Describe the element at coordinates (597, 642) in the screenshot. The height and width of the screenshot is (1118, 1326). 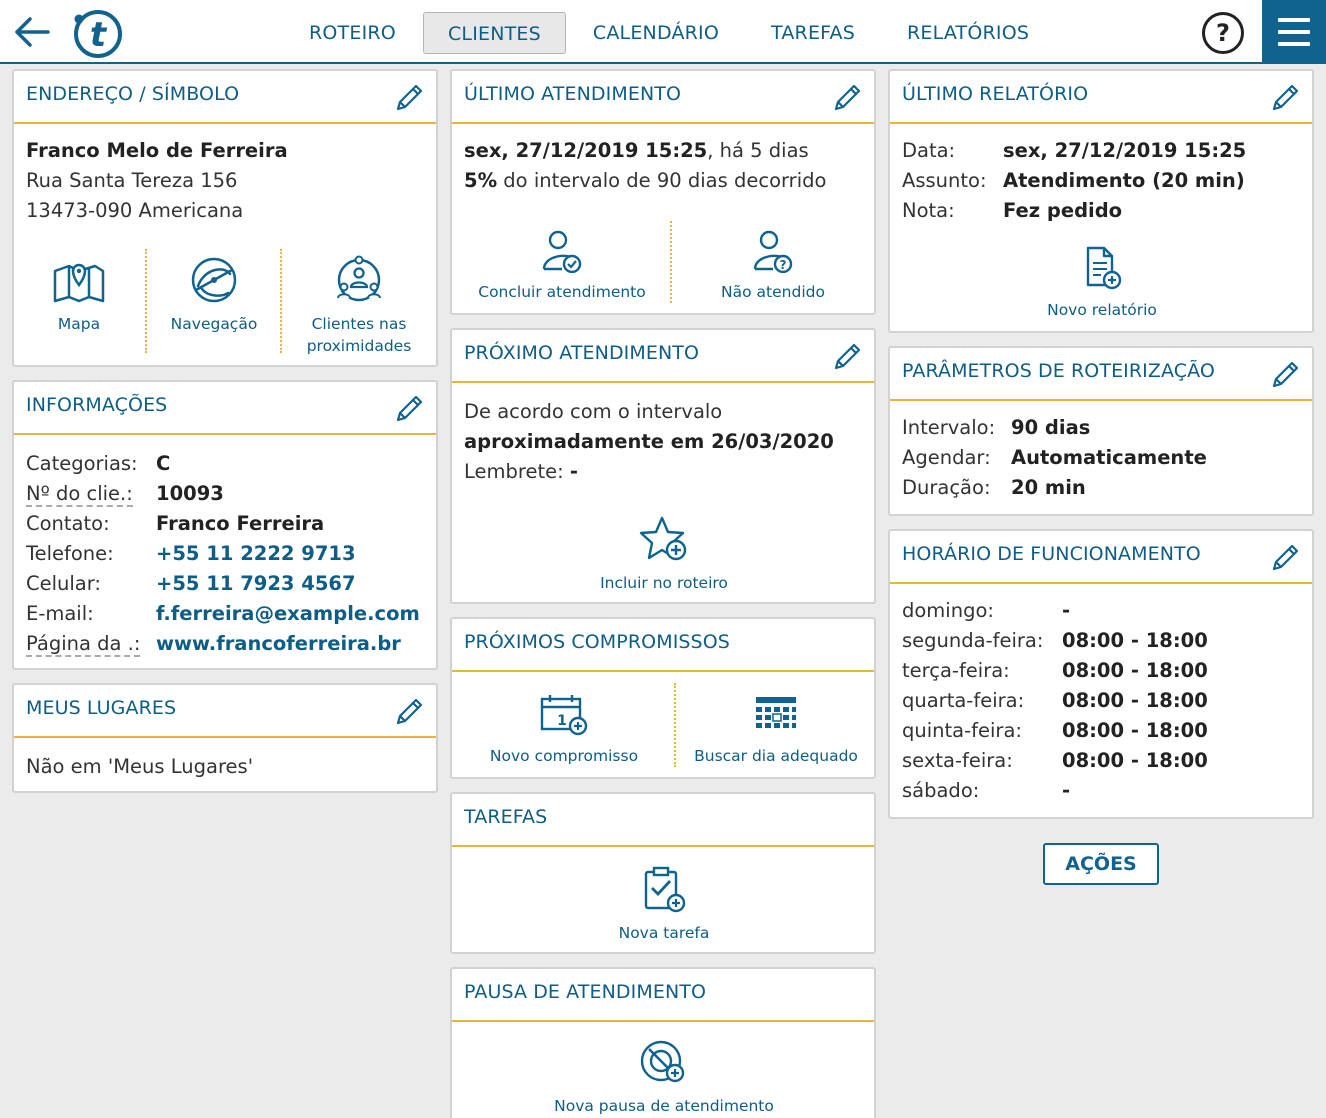
I see `card-title: PRÓXIMOS COMPROMISSOS` at that location.